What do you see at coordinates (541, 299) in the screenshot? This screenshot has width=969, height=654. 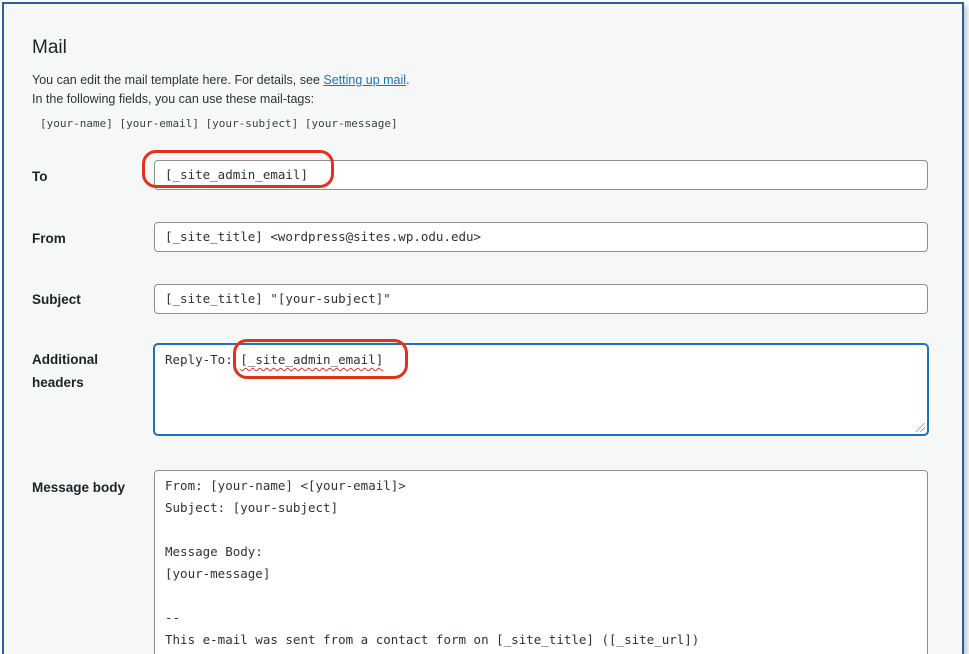 I see `subject-input: [_site_title] "[your-subject]"` at bounding box center [541, 299].